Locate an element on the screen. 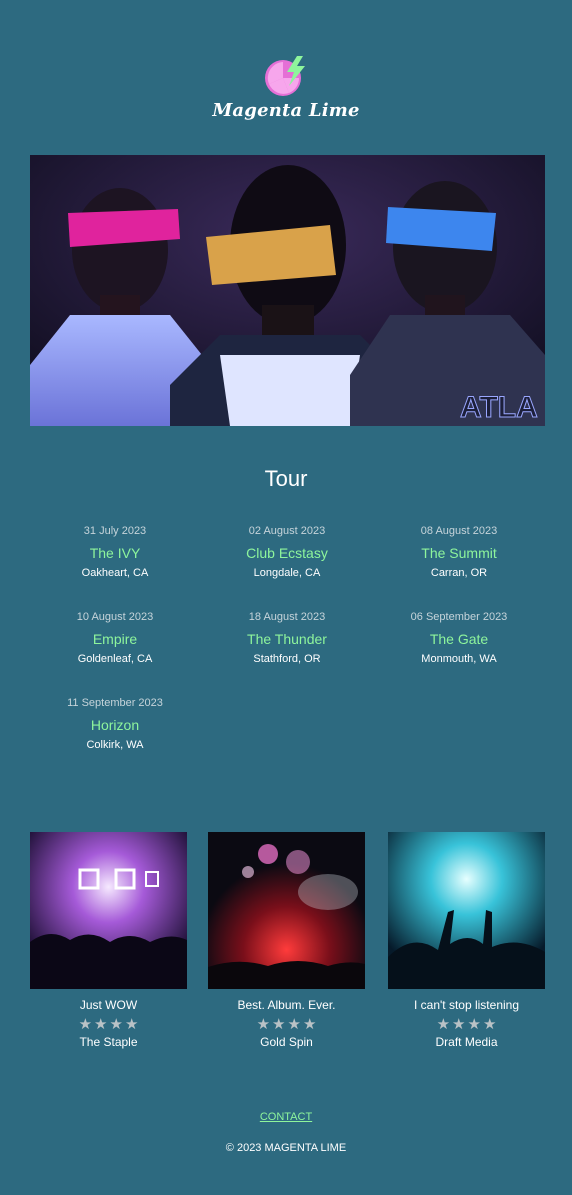 The height and width of the screenshot is (1195, 572). contact-link: CONTACT is located at coordinates (286, 1117).